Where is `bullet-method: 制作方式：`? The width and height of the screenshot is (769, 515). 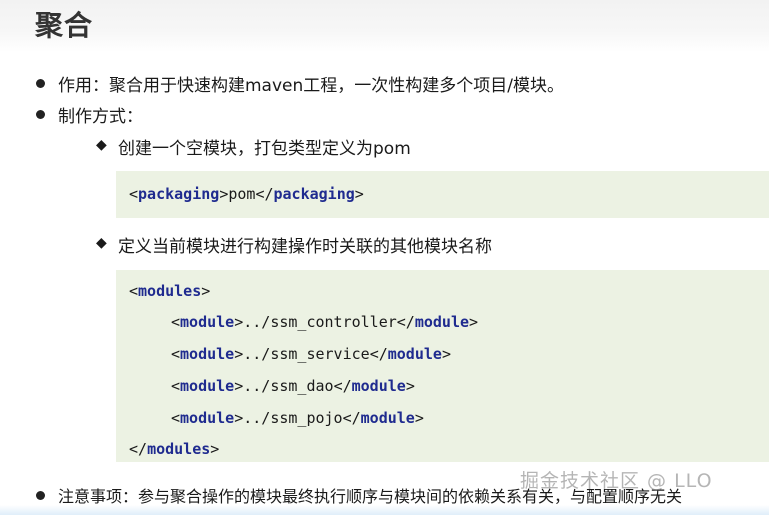
bullet-method: 制作方式： is located at coordinates (100, 117).